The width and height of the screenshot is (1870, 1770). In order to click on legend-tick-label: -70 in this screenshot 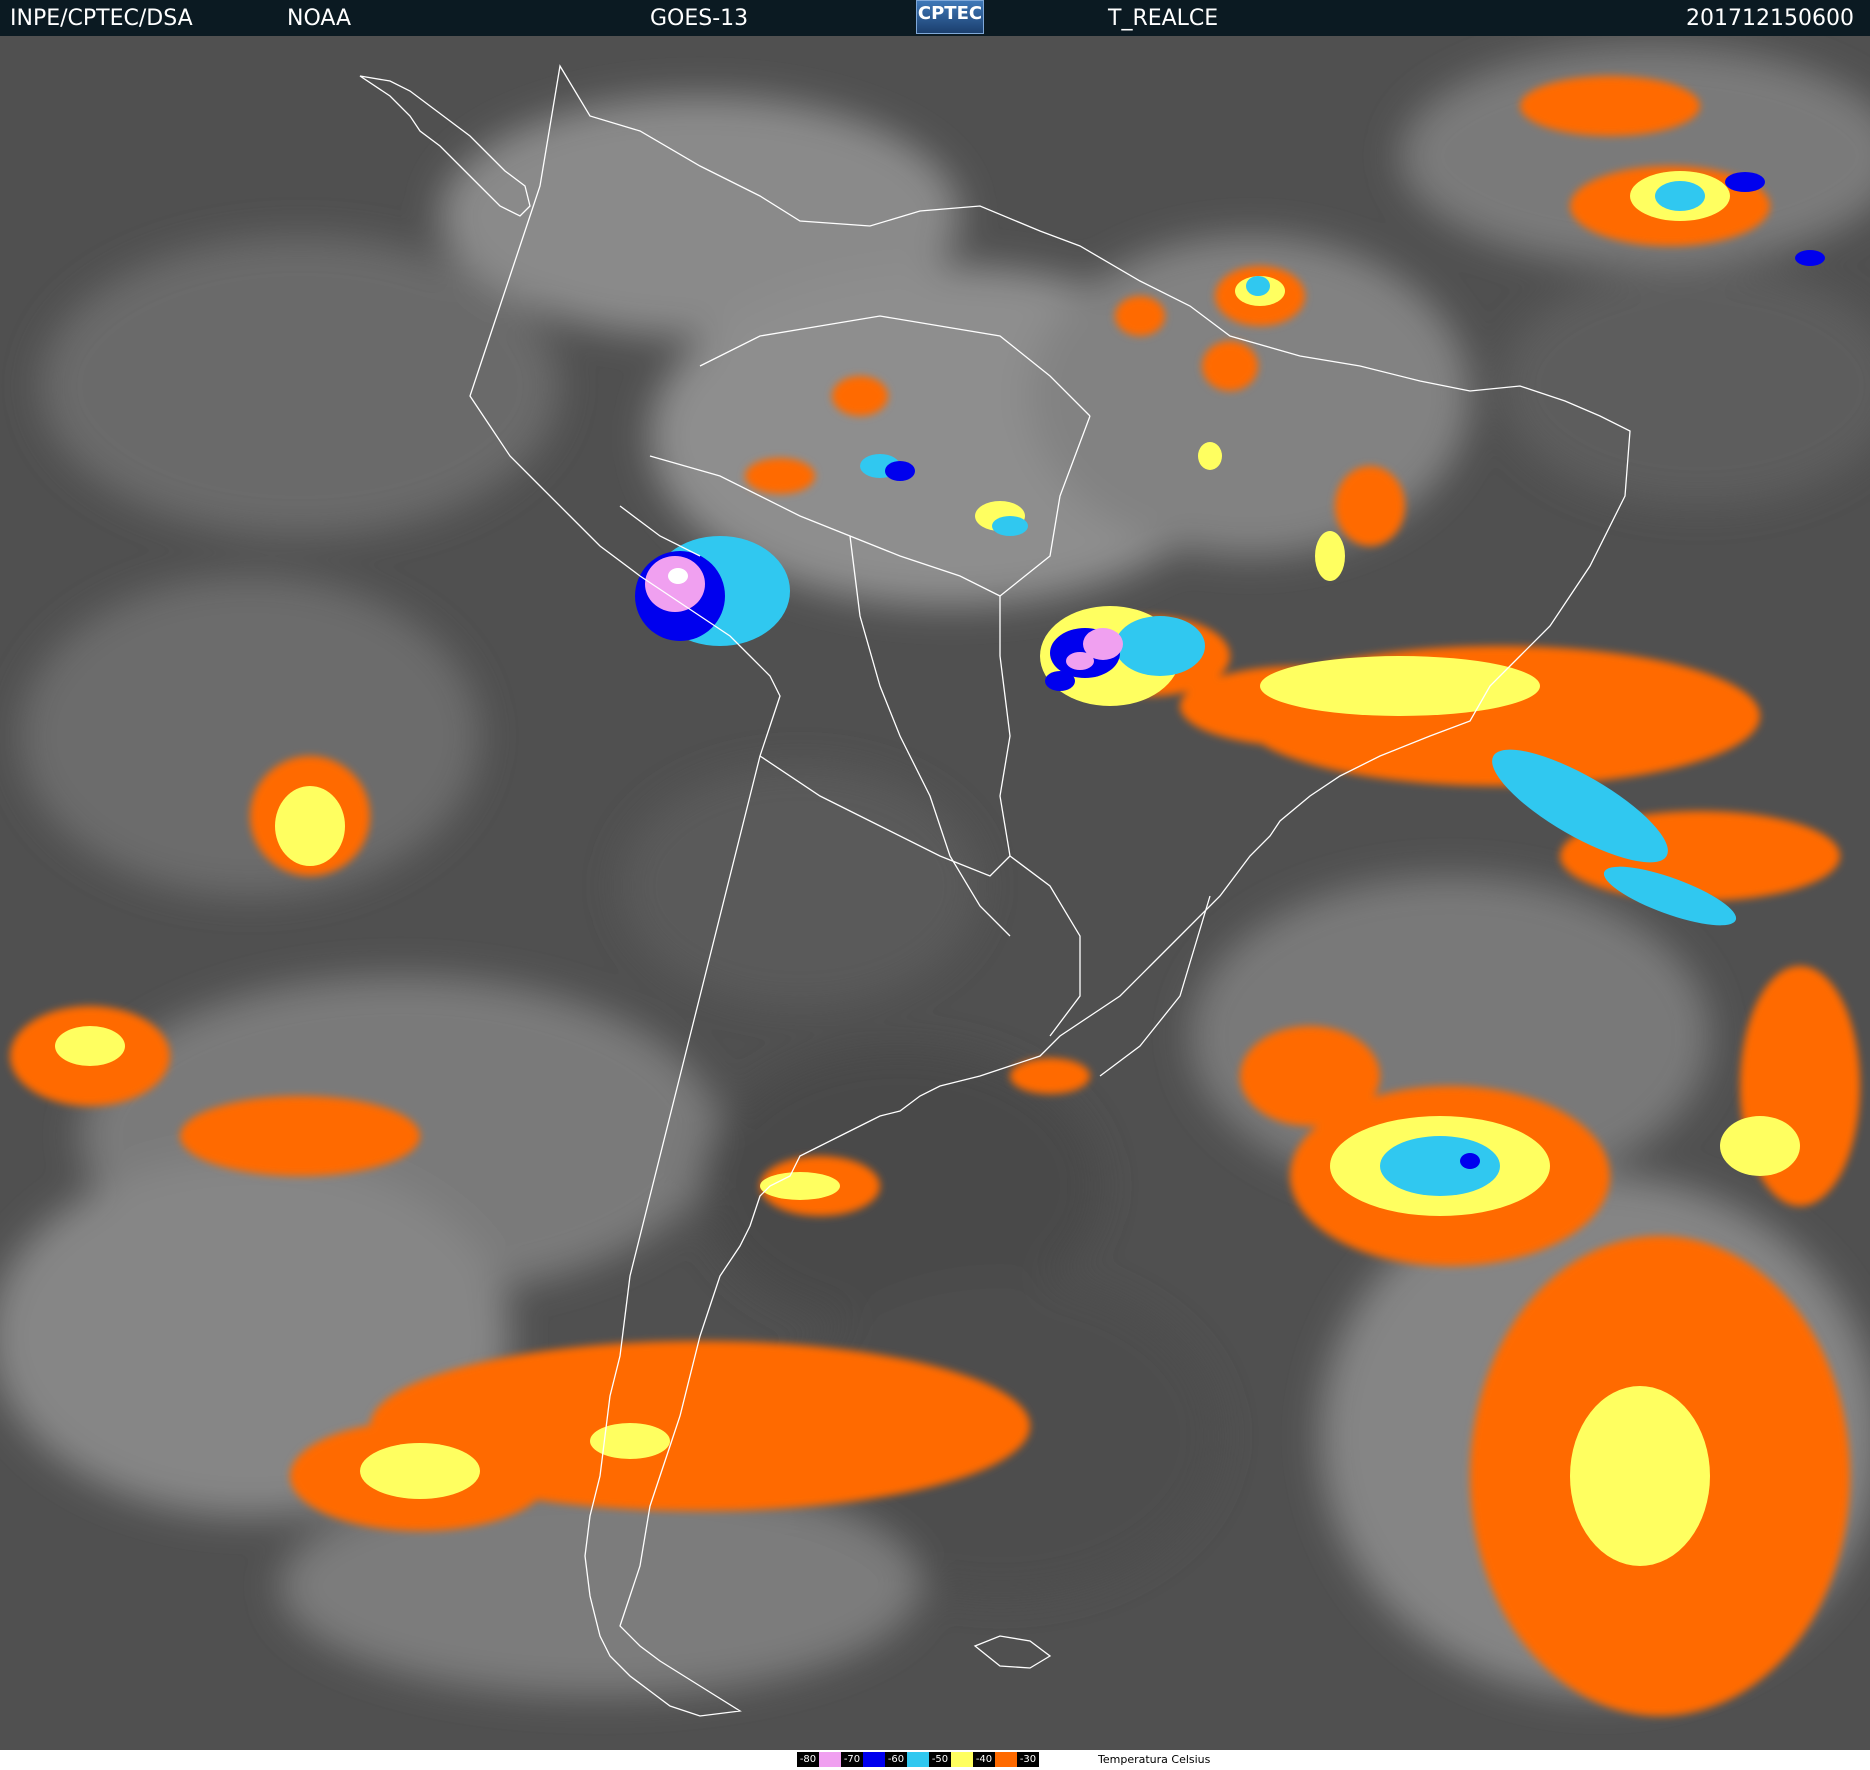, I will do `click(852, 1759)`.